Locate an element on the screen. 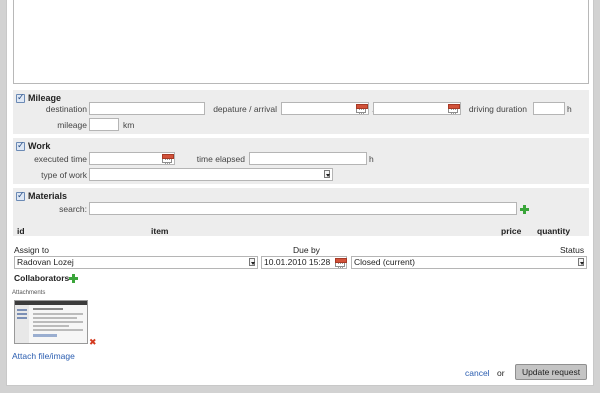 The image size is (600, 393). add-material-icon is located at coordinates (524, 209).